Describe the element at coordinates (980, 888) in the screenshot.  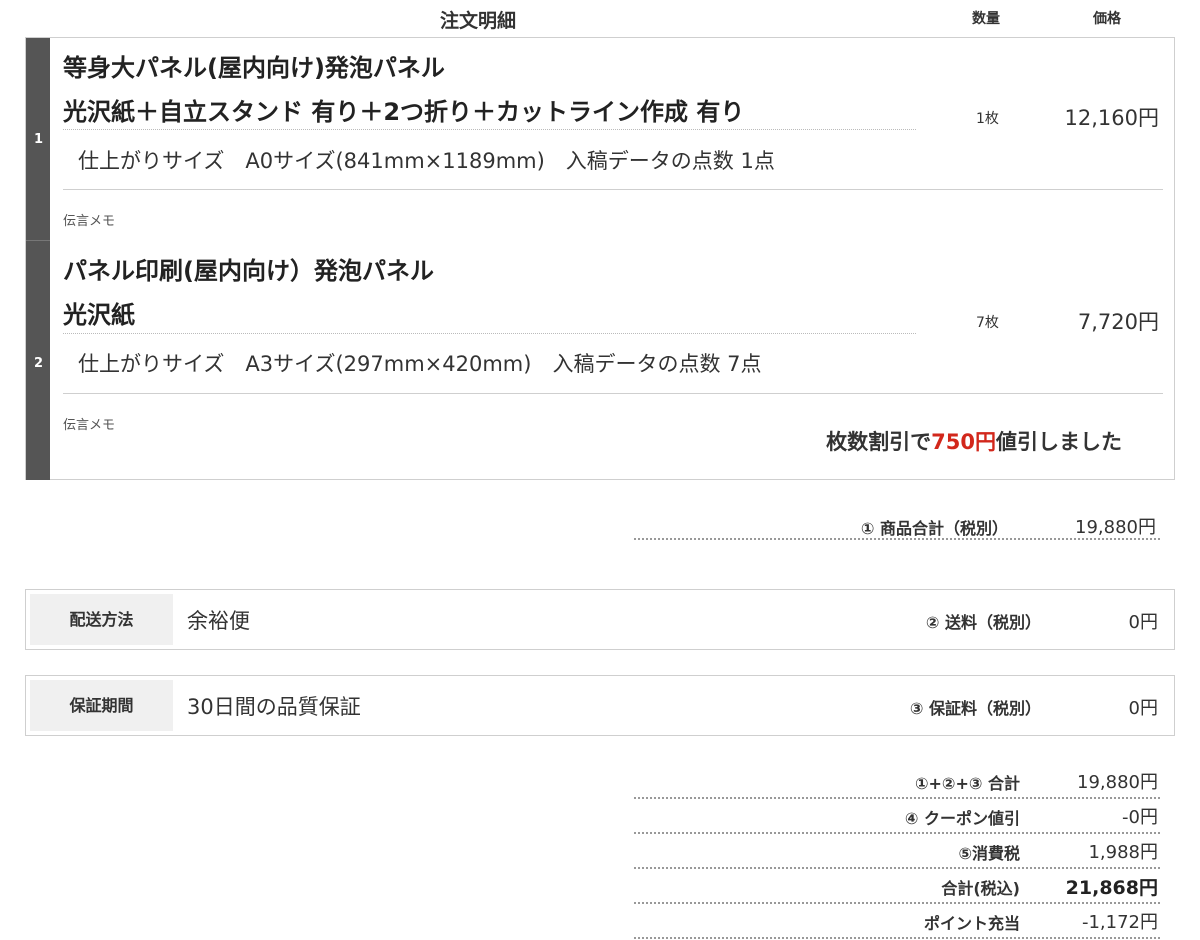
I see `totals-label: 合計(税込)` at that location.